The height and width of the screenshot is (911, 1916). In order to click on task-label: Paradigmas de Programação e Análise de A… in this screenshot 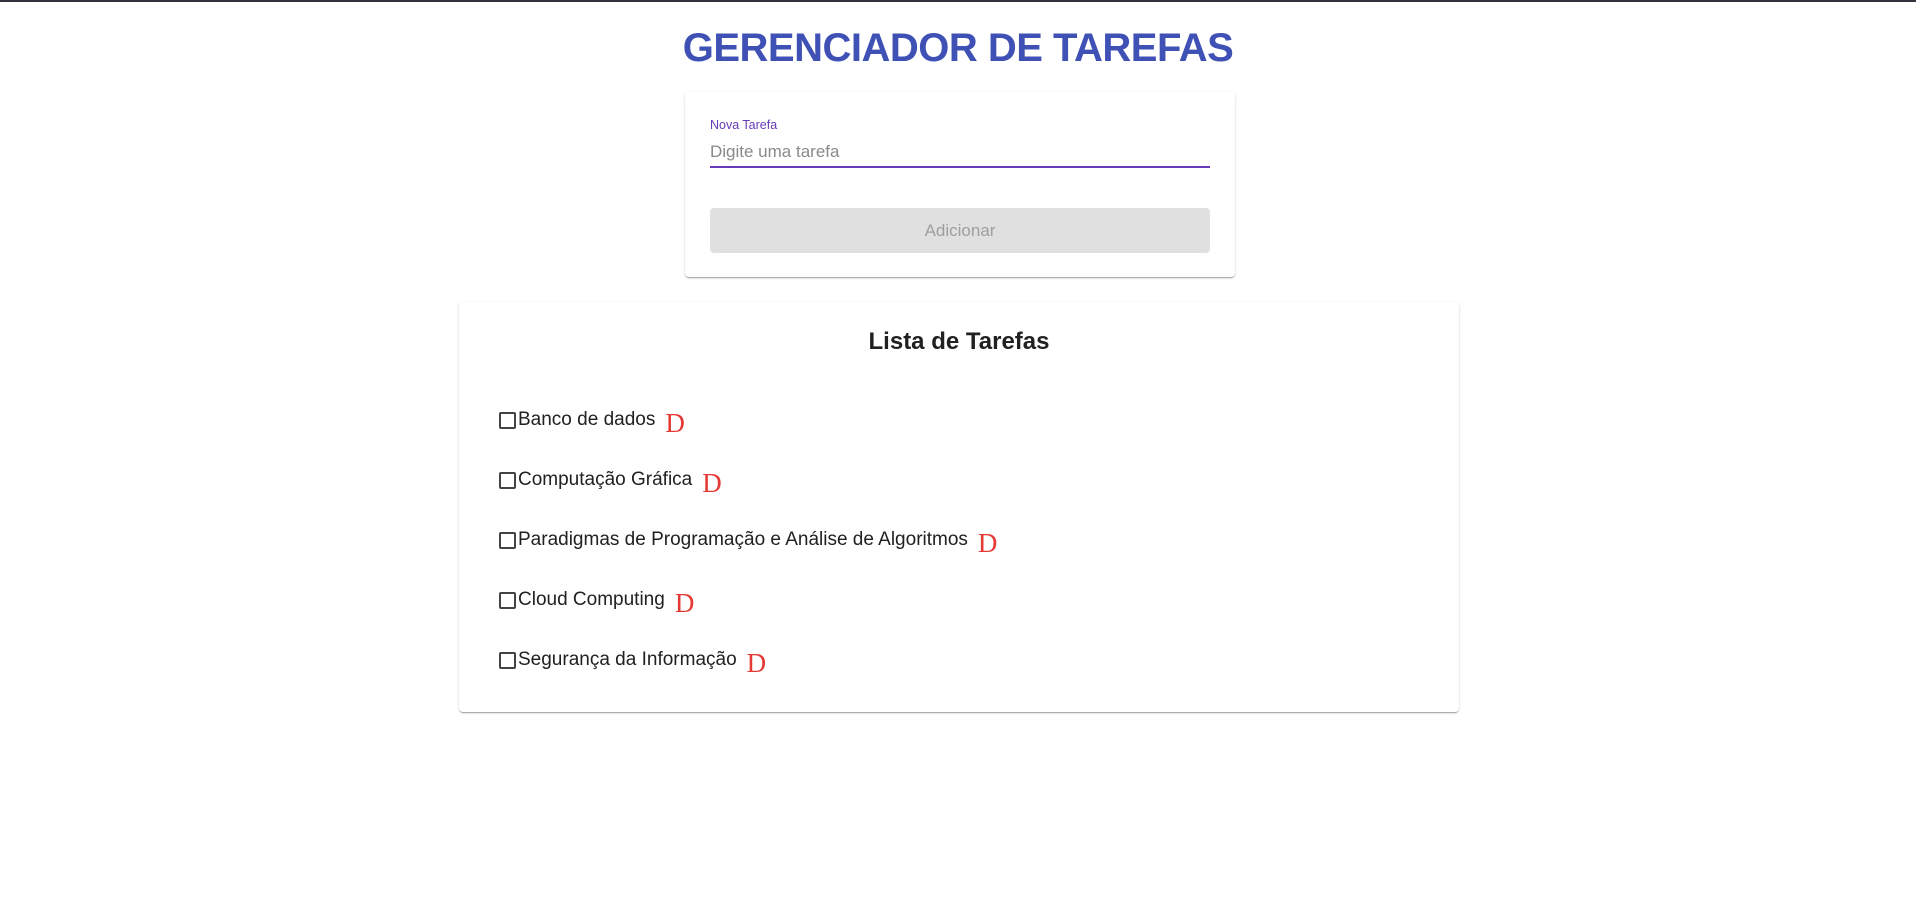, I will do `click(743, 539)`.